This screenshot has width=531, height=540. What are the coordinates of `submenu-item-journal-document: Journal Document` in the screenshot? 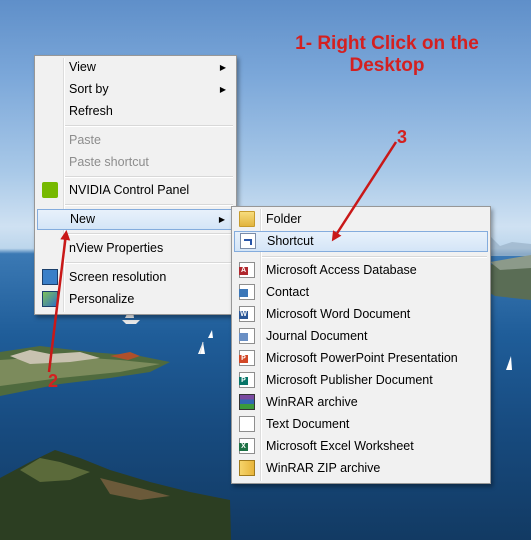 It's located at (361, 336).